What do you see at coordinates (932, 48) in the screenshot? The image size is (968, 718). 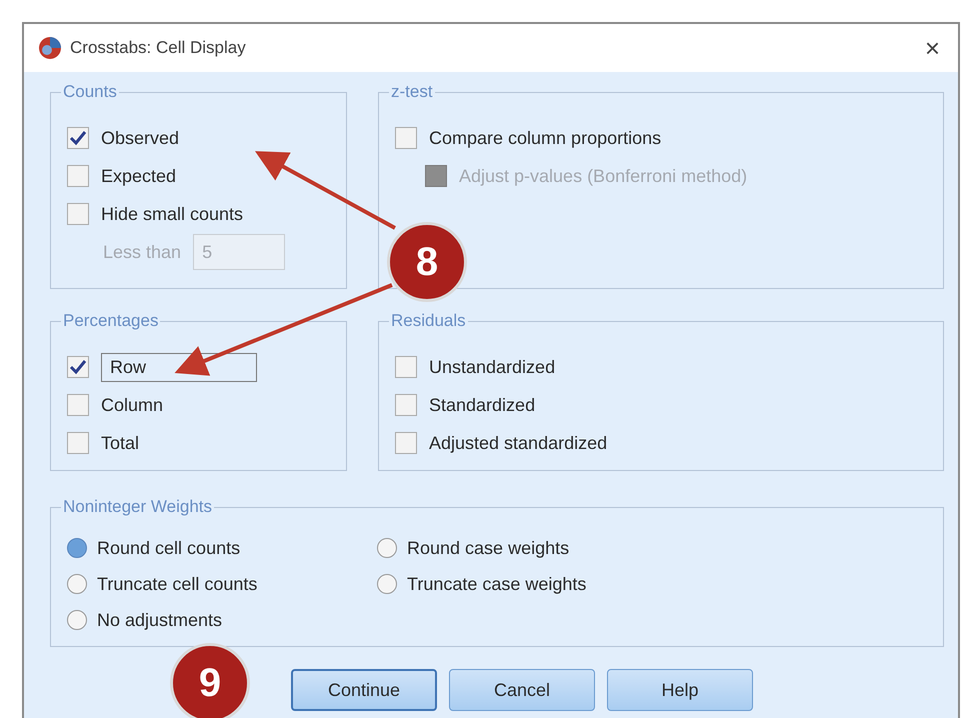 I see `close-button: ×` at bounding box center [932, 48].